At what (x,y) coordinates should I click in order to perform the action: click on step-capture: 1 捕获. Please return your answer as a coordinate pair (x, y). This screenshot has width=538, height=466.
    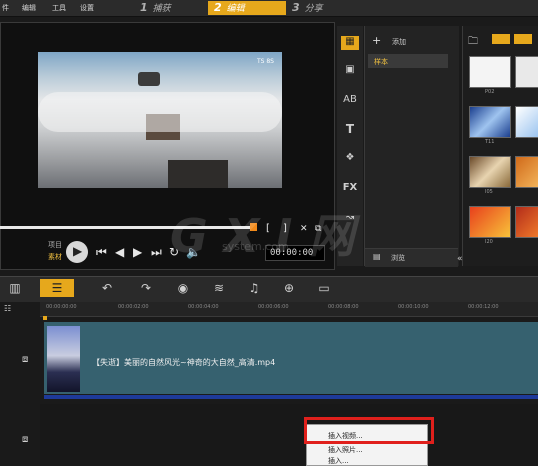
    Looking at the image, I should click on (172, 8).